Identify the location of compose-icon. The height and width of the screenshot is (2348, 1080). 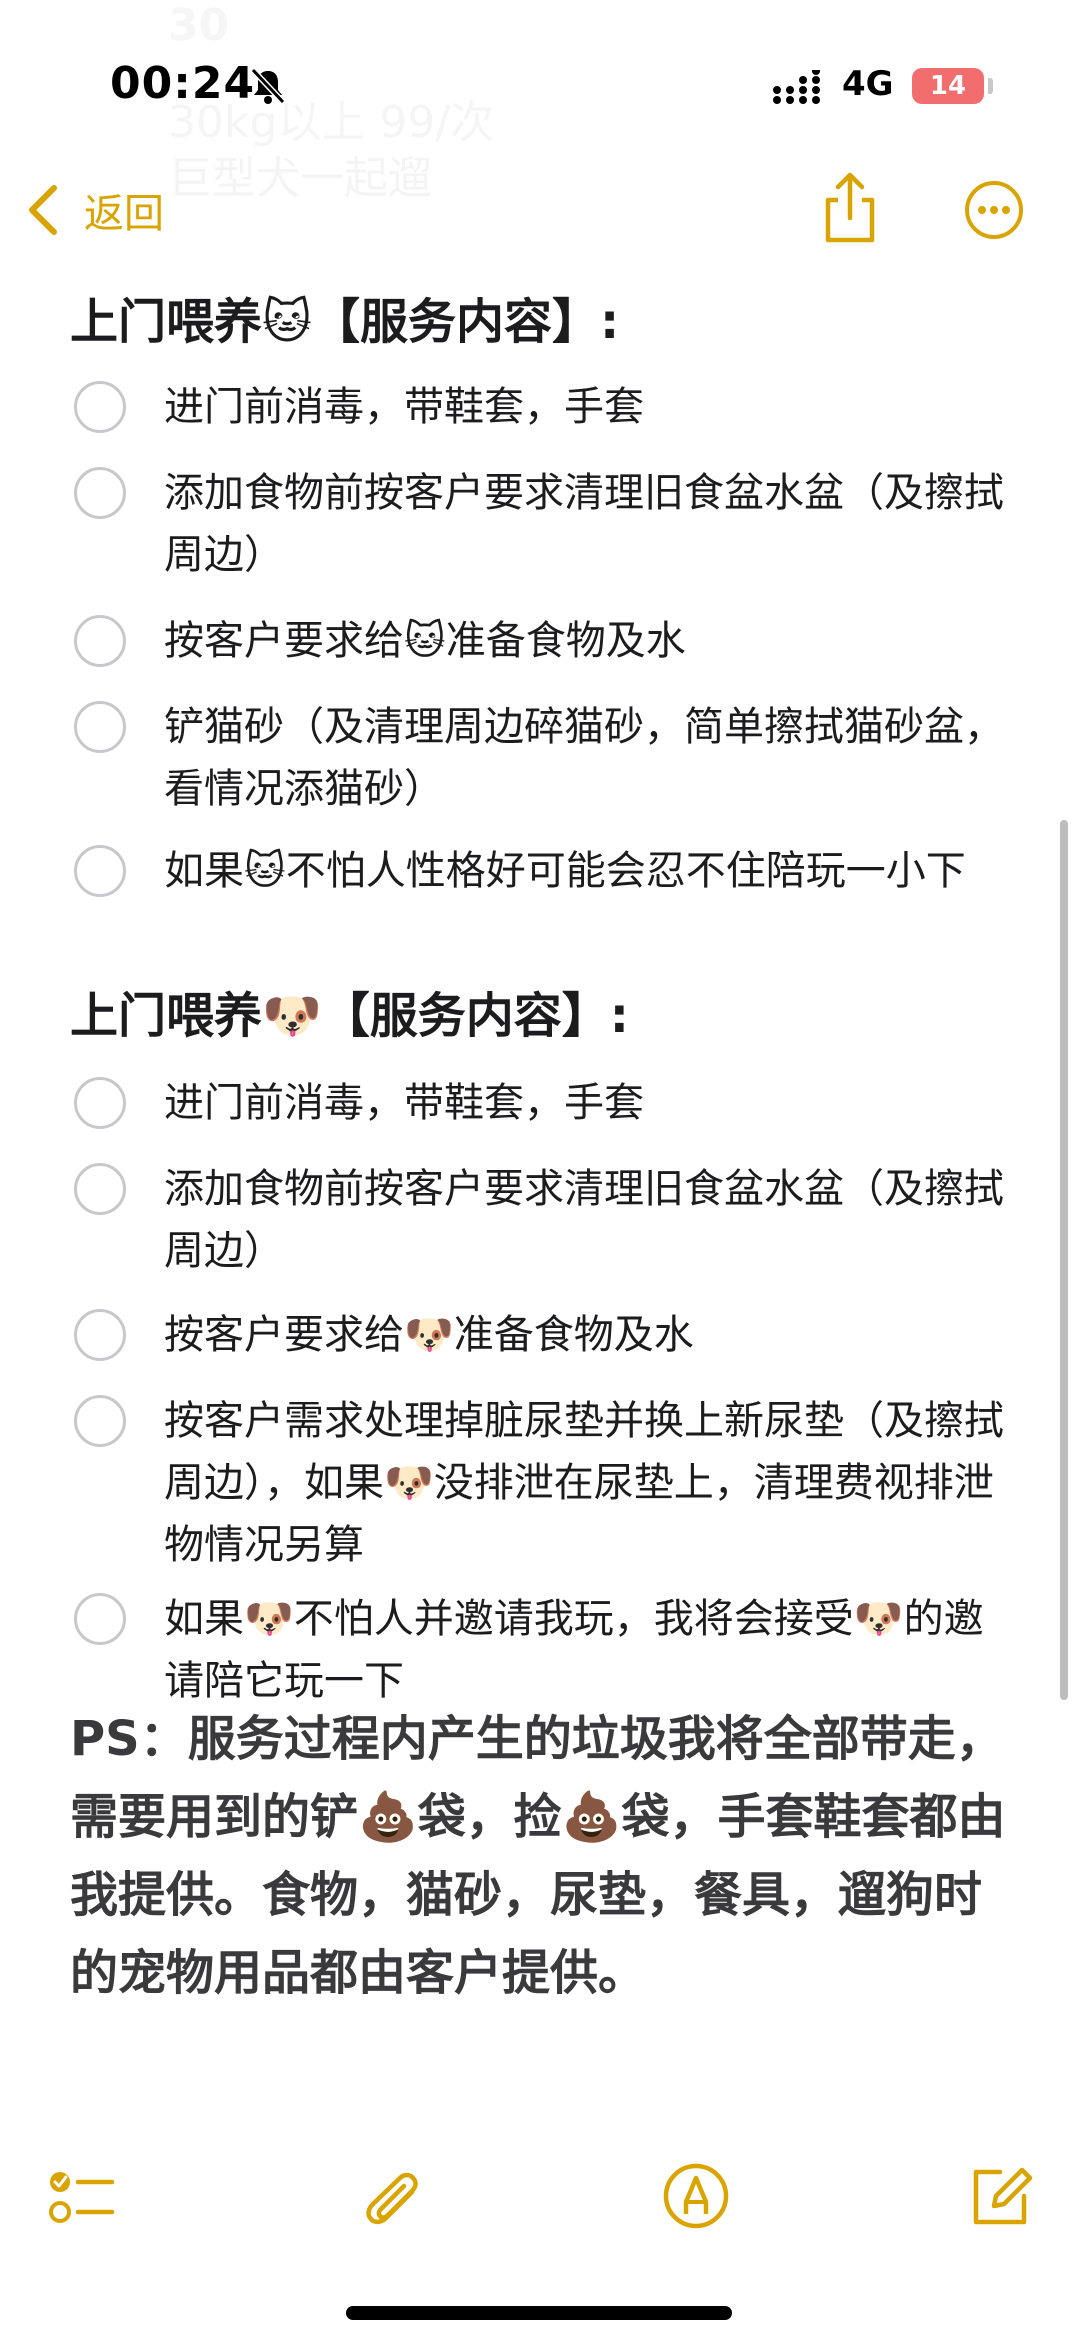
(1000, 2196).